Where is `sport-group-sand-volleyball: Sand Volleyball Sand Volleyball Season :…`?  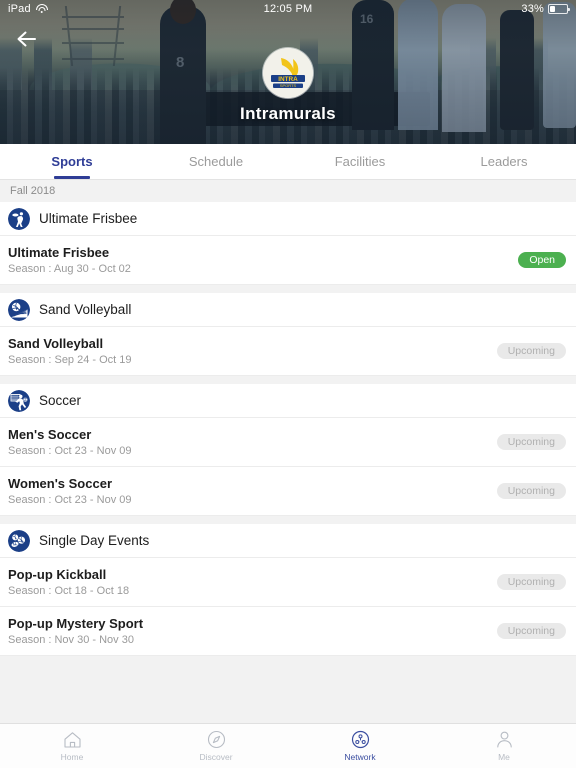 sport-group-sand-volleyball: Sand Volleyball Sand Volleyball Season :… is located at coordinates (288, 334).